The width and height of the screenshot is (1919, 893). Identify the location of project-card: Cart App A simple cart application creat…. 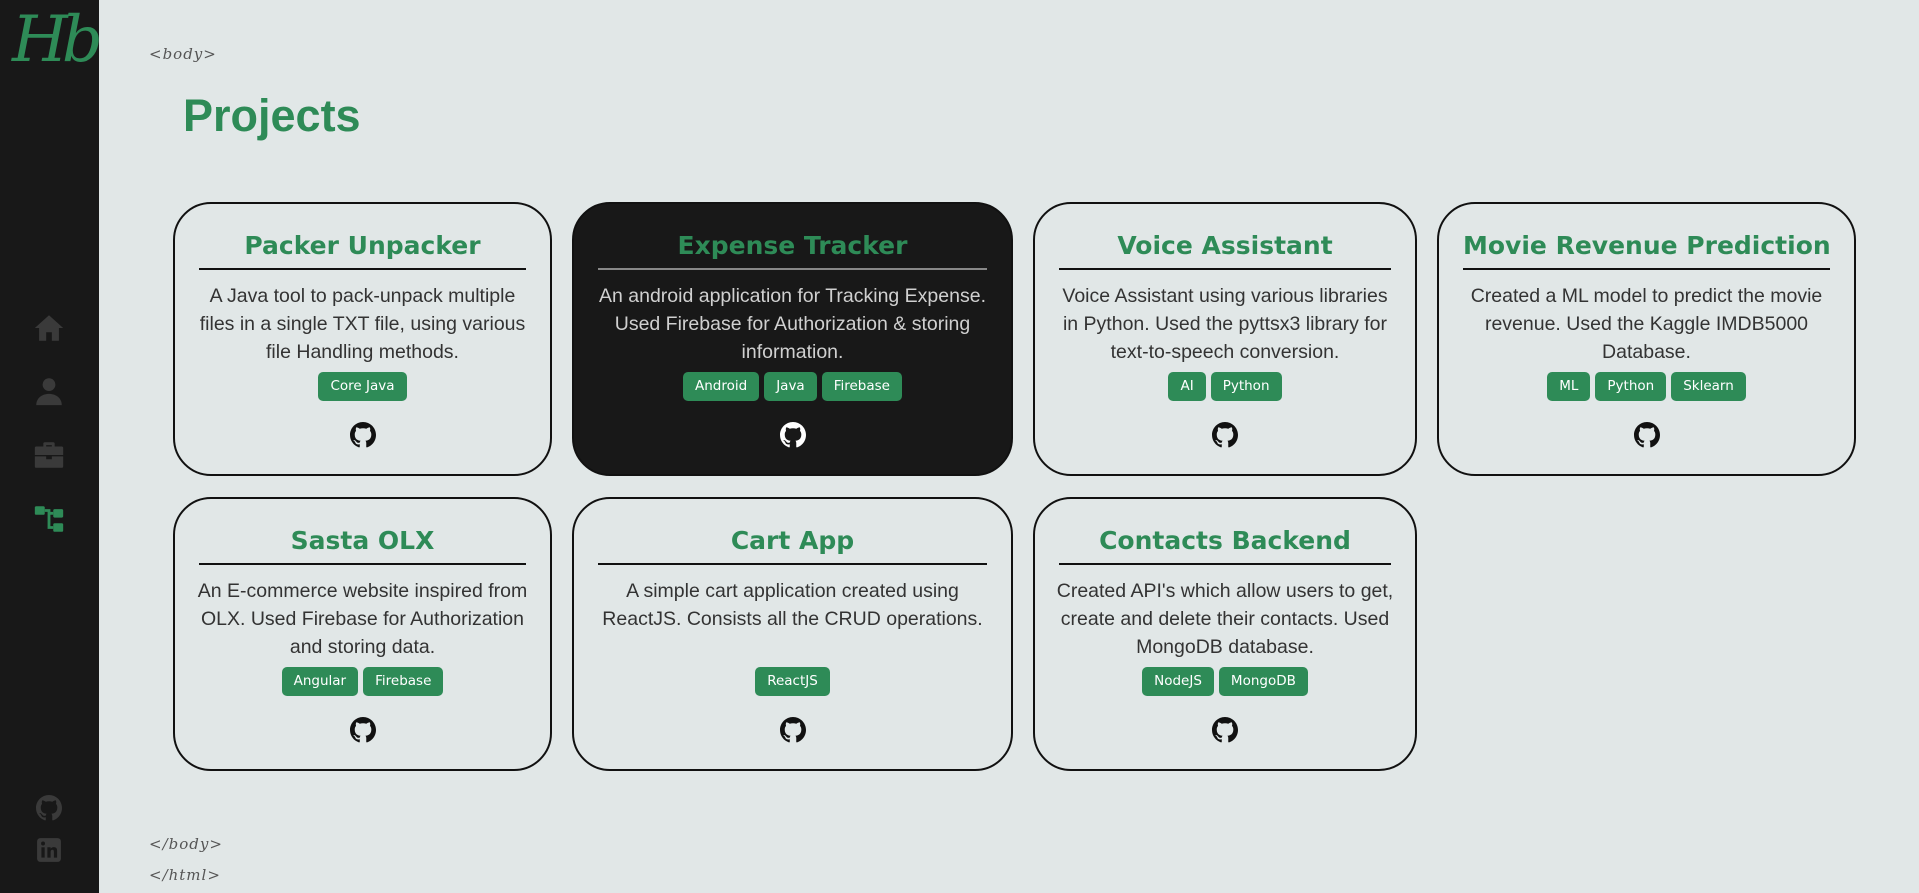
(792, 634).